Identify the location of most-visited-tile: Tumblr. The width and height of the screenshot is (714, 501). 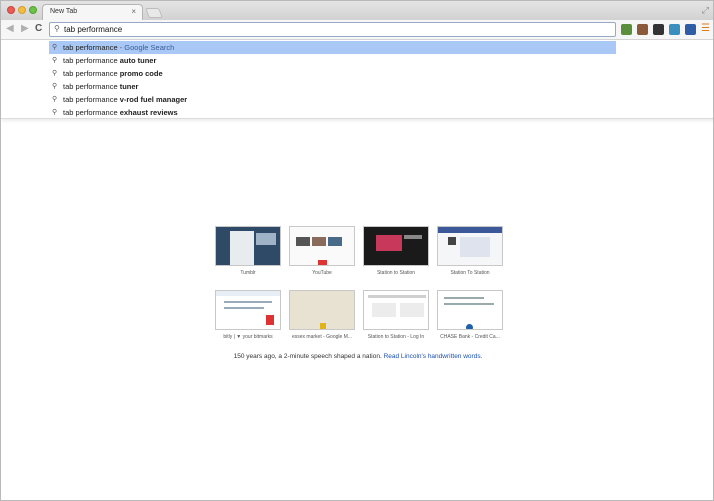
(248, 251).